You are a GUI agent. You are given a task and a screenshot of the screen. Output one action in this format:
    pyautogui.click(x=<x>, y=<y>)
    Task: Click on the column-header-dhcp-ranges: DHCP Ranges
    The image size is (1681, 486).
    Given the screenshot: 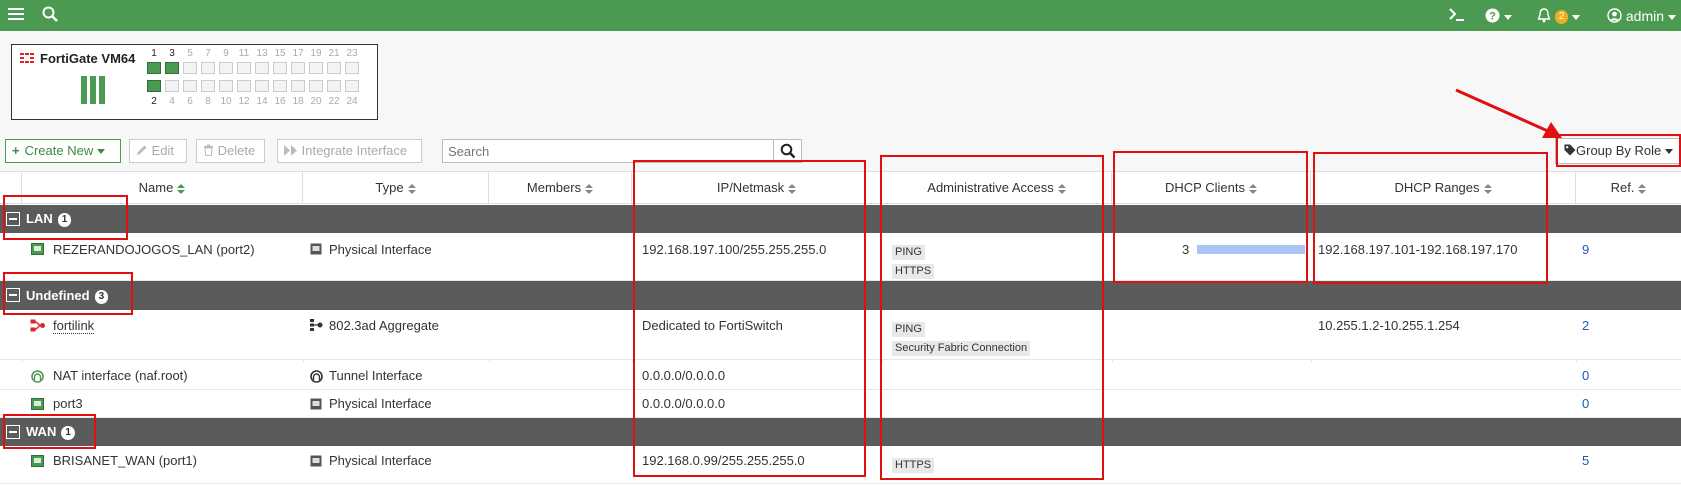 What is the action you would take?
    pyautogui.click(x=1443, y=187)
    